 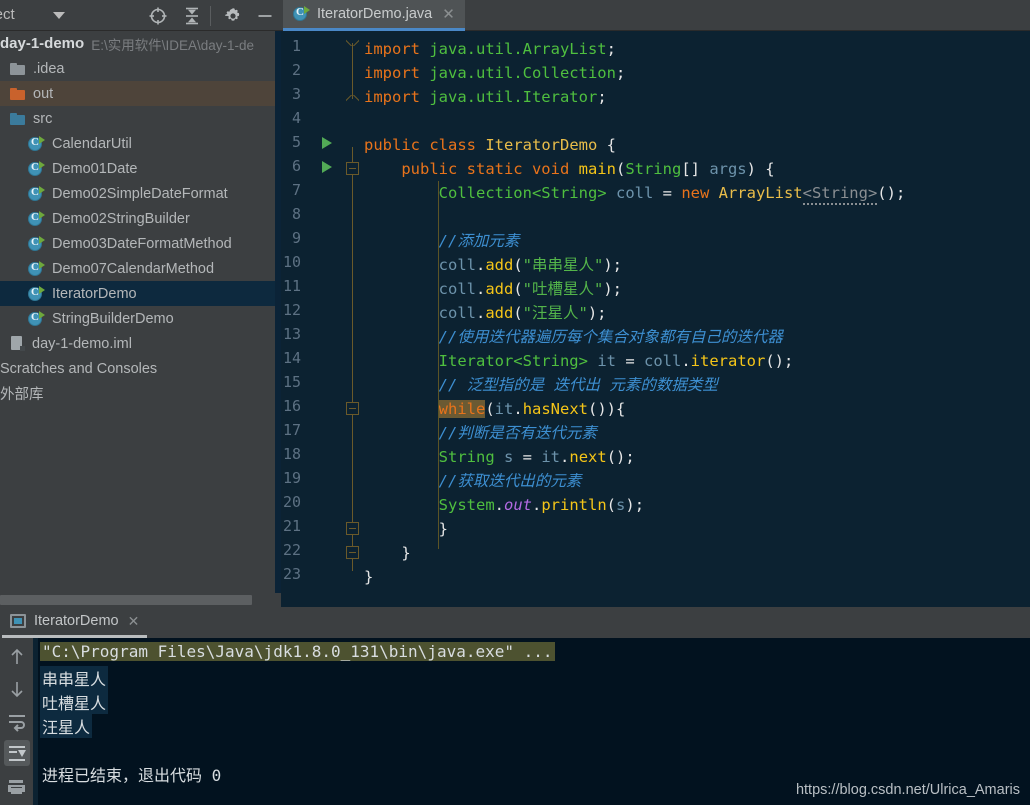 I want to click on code-line: Iterator<String> it = coll.iterator();, so click(x=579, y=361).